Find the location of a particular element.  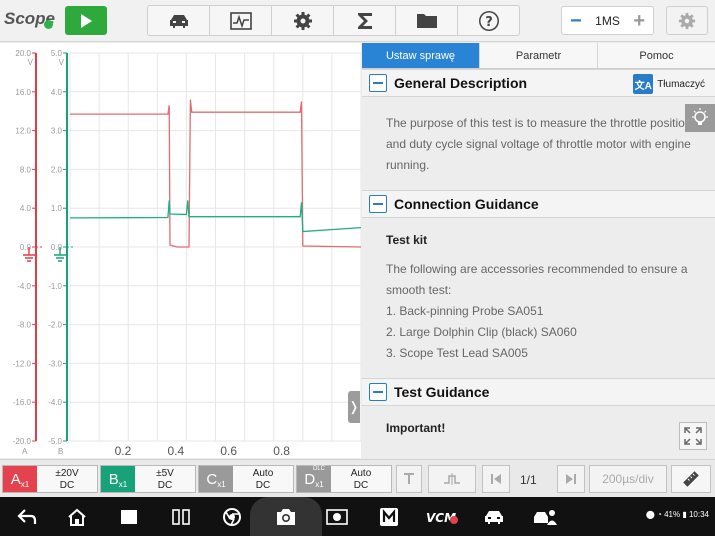

back-button is located at coordinates (27, 517).